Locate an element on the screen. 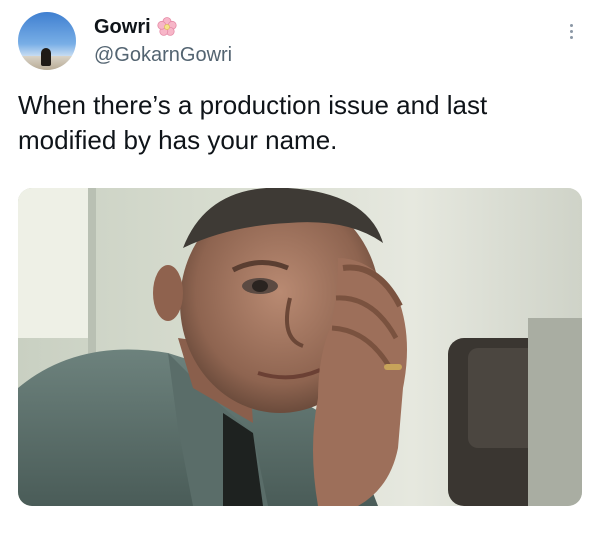 Image resolution: width=600 pixels, height=534 pixels. more-options-icon is located at coordinates (571, 35).